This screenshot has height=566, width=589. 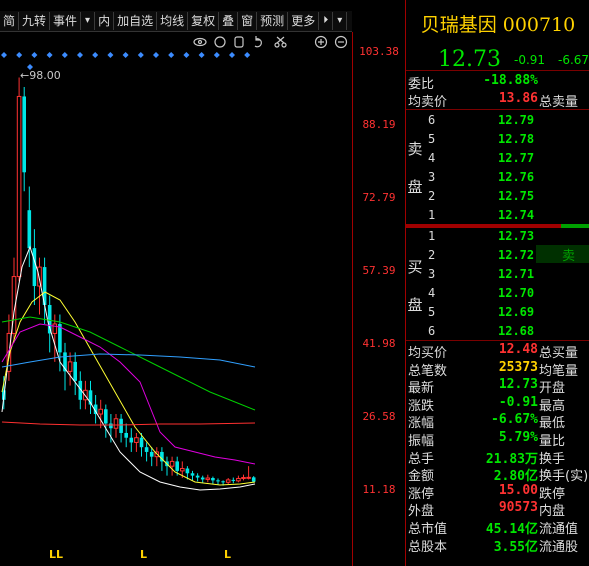 I want to click on stat-row: 外盘 90573 内盘, so click(x=497, y=509).